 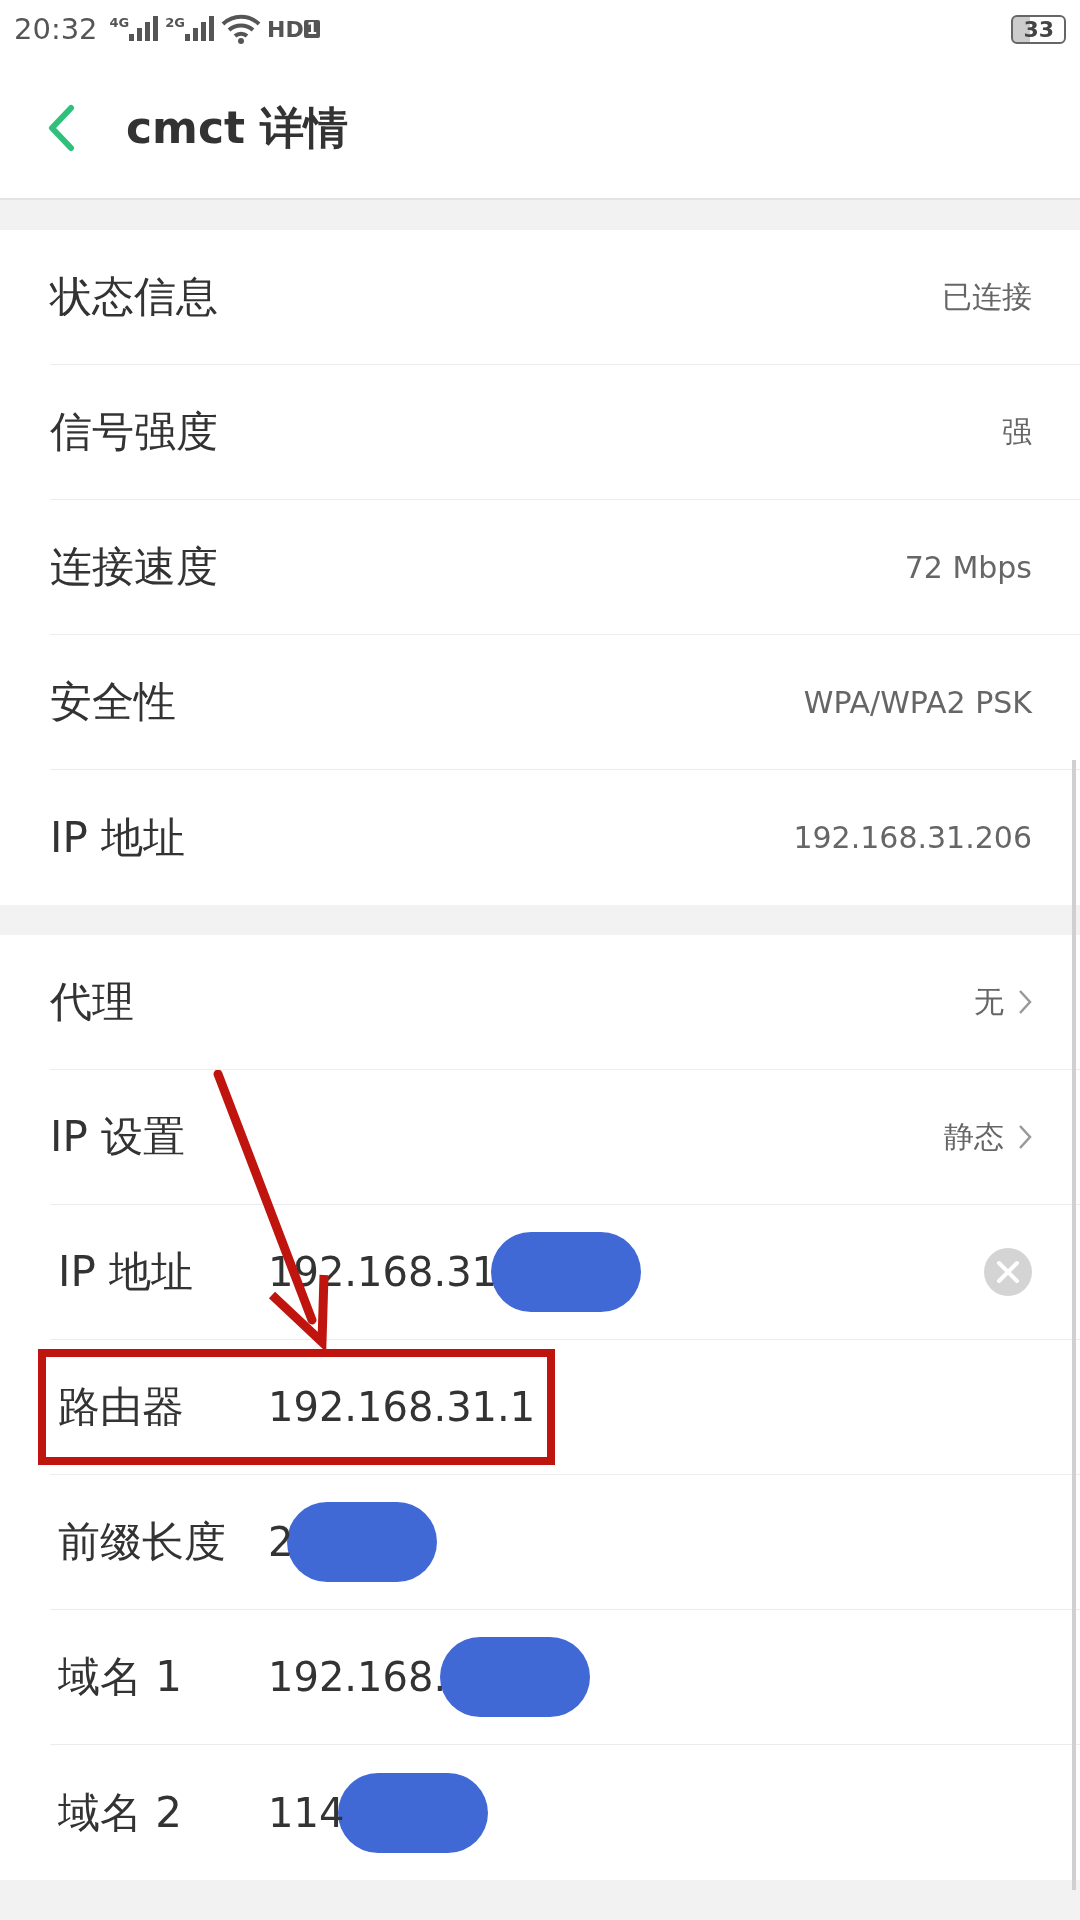 I want to click on field-label: 路由器, so click(x=121, y=1407).